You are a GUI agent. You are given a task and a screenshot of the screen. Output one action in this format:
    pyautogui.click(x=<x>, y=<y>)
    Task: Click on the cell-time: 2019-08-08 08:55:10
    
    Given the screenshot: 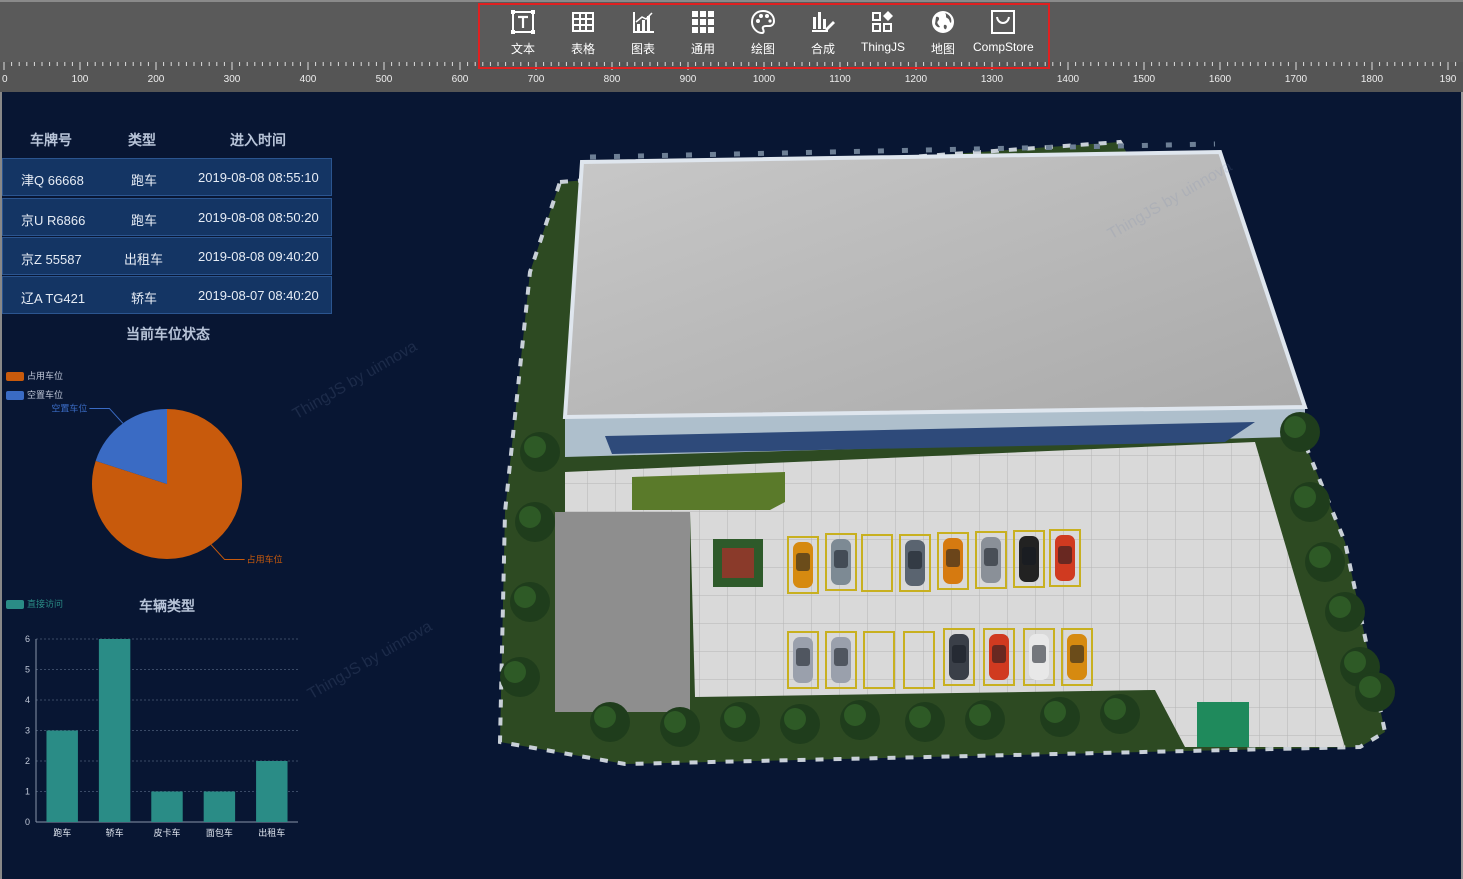 What is the action you would take?
    pyautogui.click(x=258, y=177)
    